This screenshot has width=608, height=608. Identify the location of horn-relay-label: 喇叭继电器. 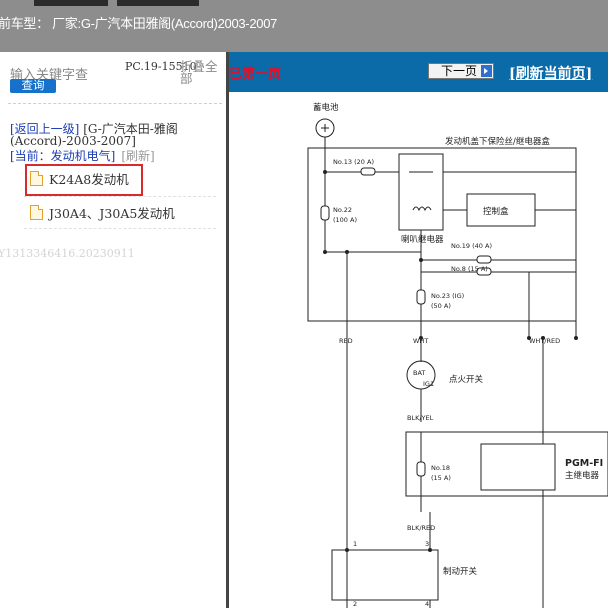
(422, 239).